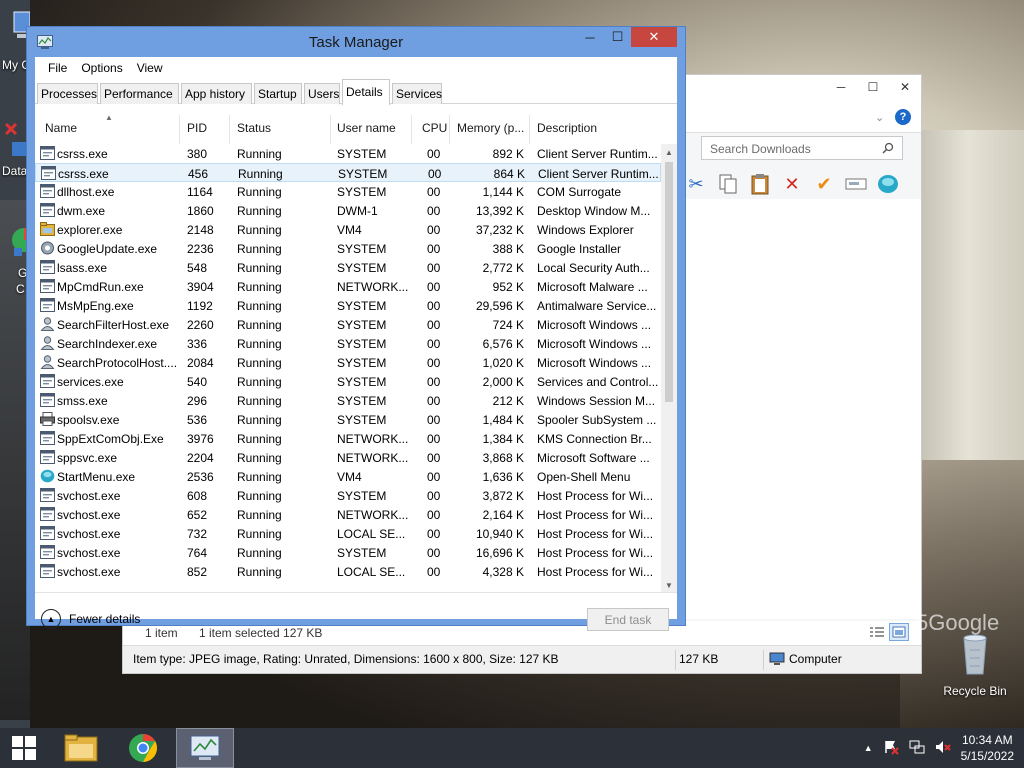 This screenshot has height=768, width=1024. What do you see at coordinates (728, 184) in the screenshot?
I see `copy-icon` at bounding box center [728, 184].